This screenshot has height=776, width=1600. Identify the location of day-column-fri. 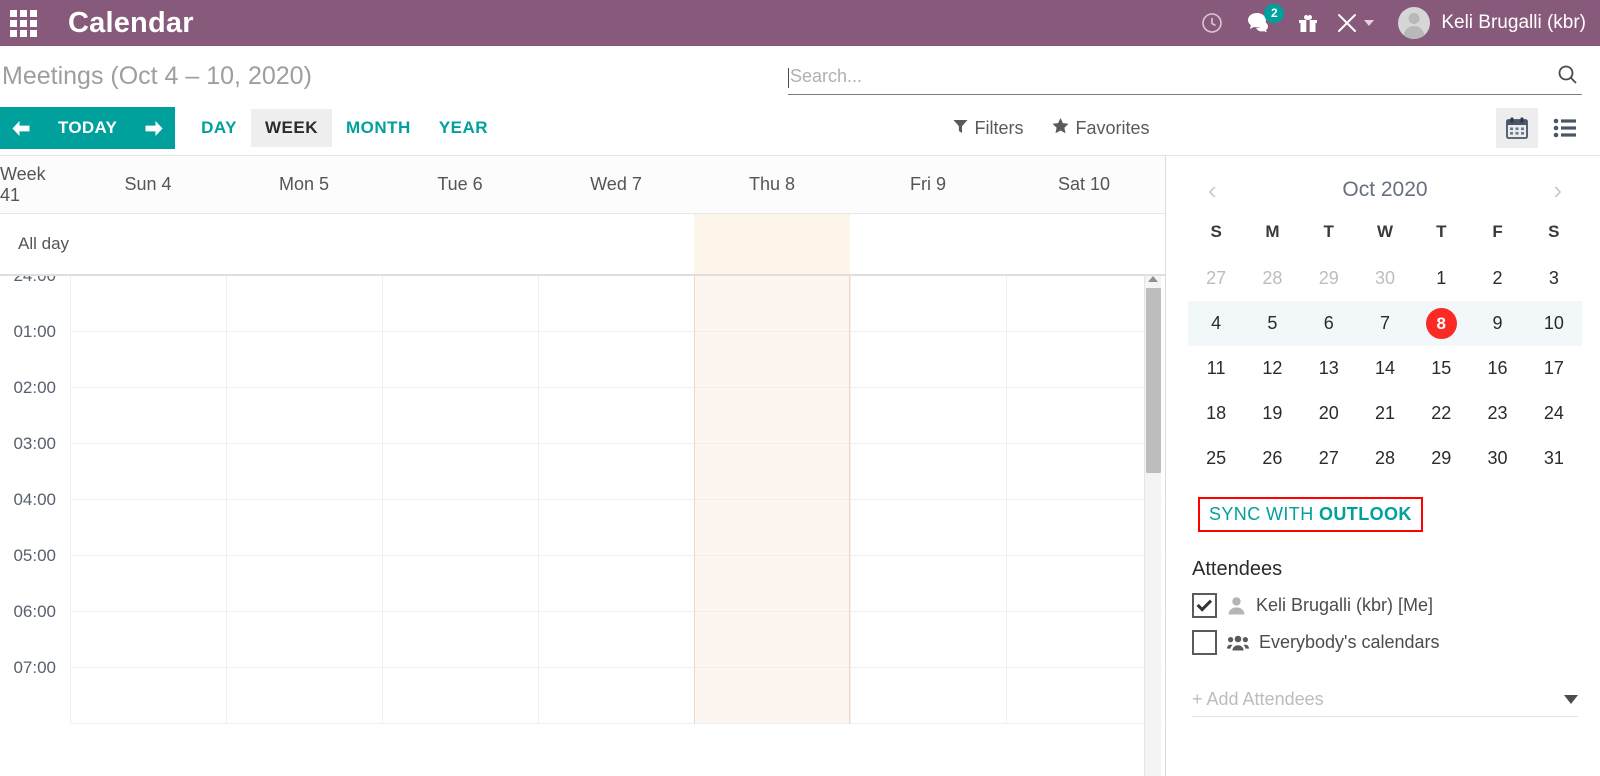
(928, 500).